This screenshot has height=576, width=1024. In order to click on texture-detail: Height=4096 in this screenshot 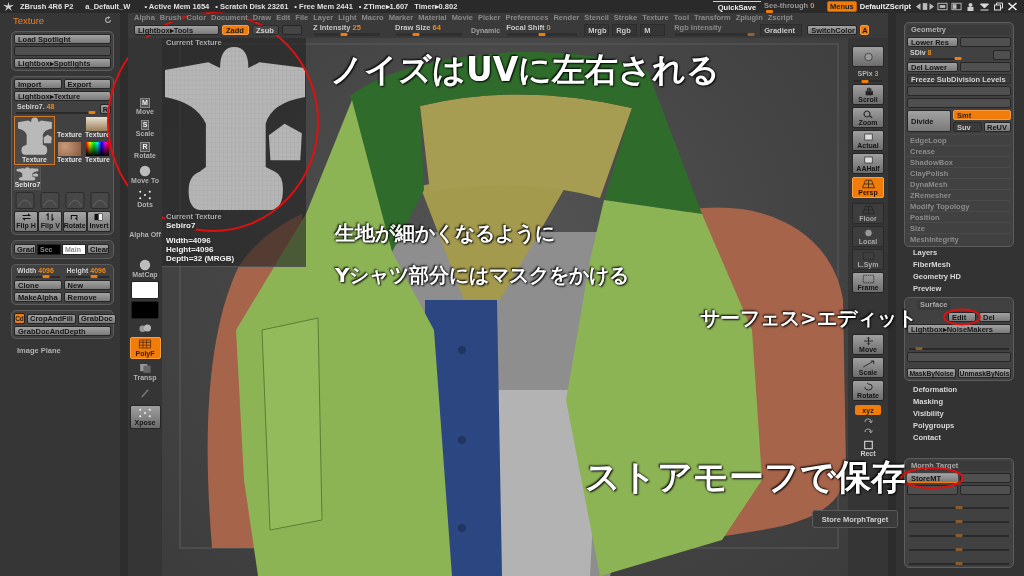, I will do `click(190, 249)`.